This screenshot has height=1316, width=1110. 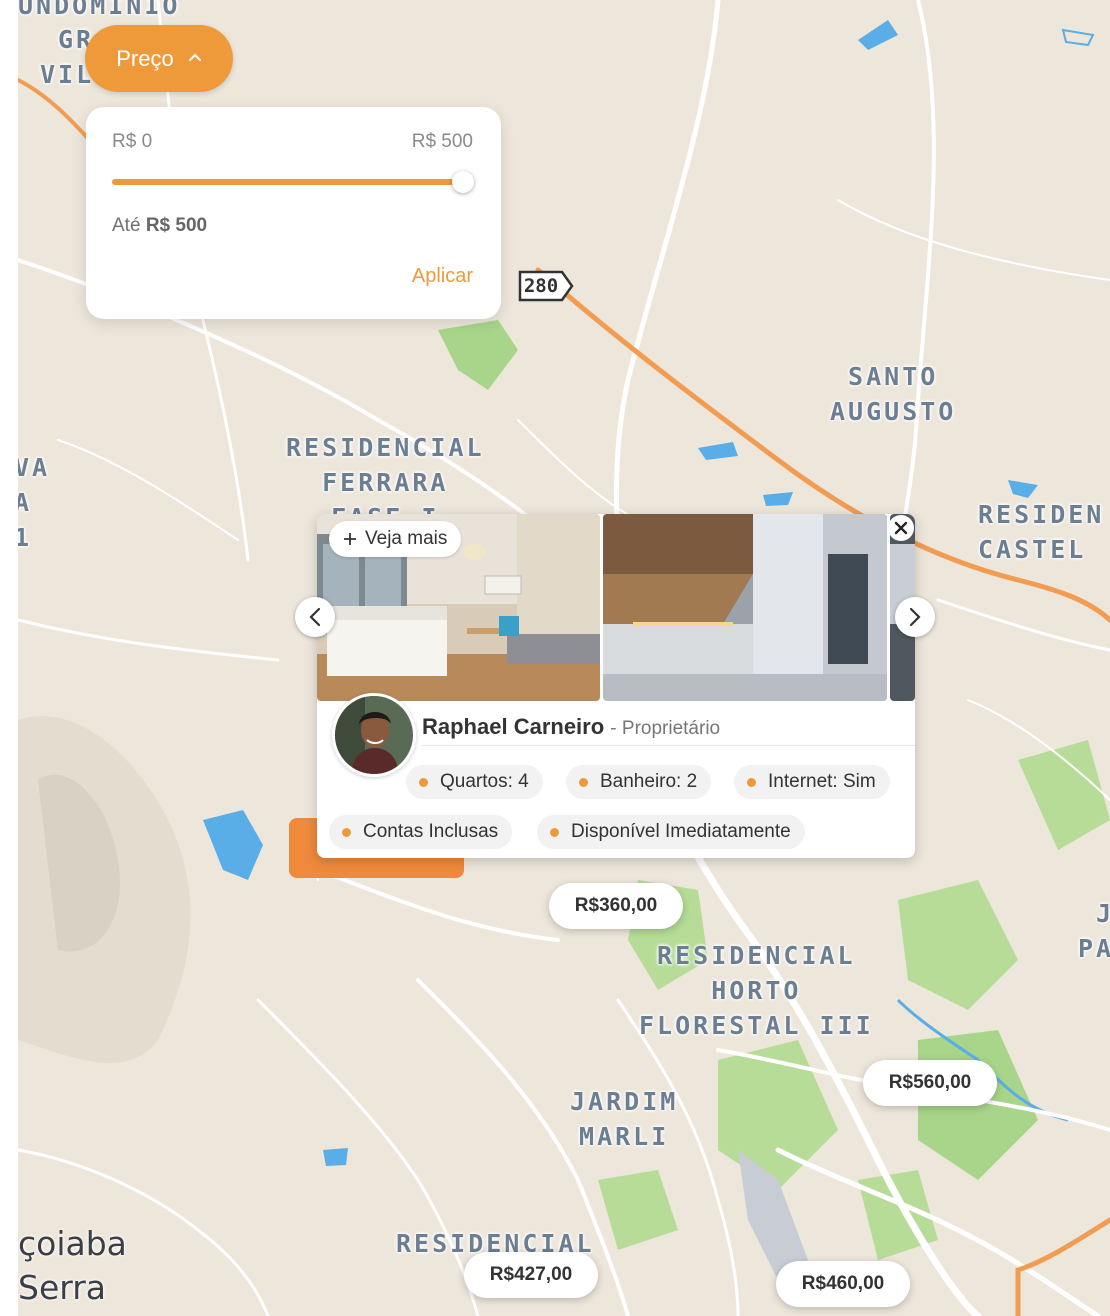 I want to click on close-icon, so click(x=901, y=528).